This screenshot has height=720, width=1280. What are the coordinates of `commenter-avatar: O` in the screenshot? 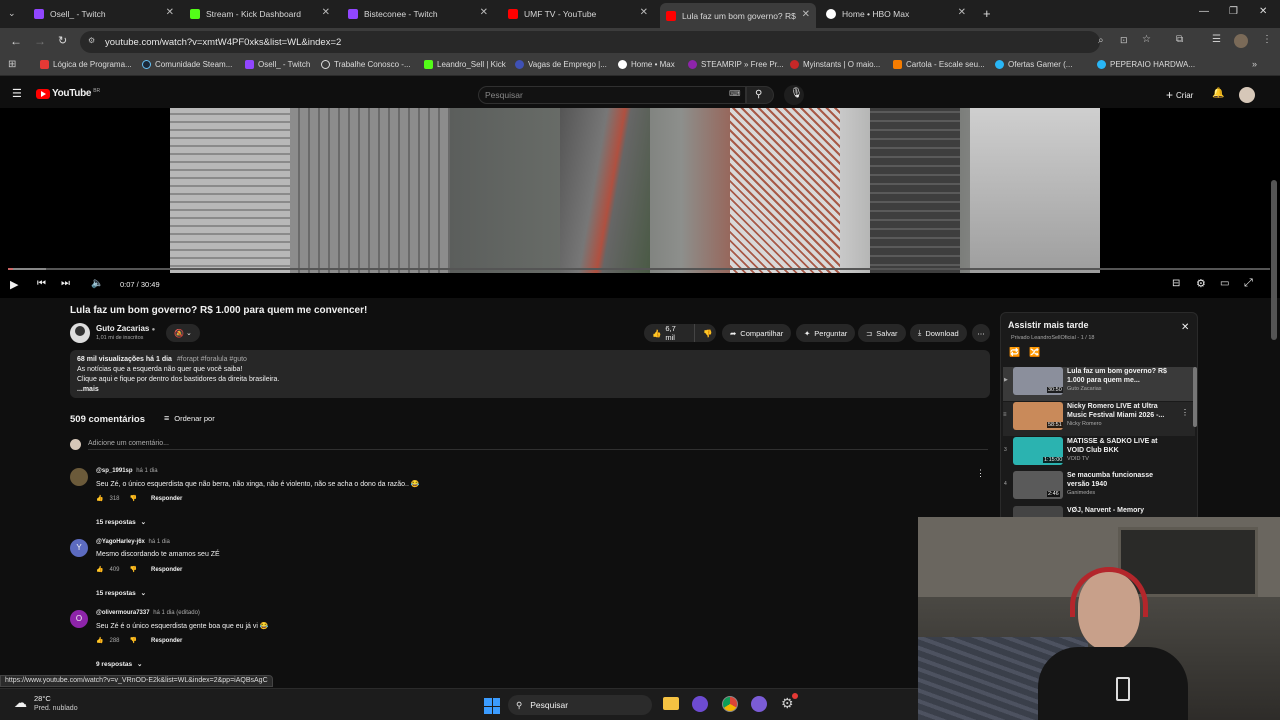 It's located at (79, 619).